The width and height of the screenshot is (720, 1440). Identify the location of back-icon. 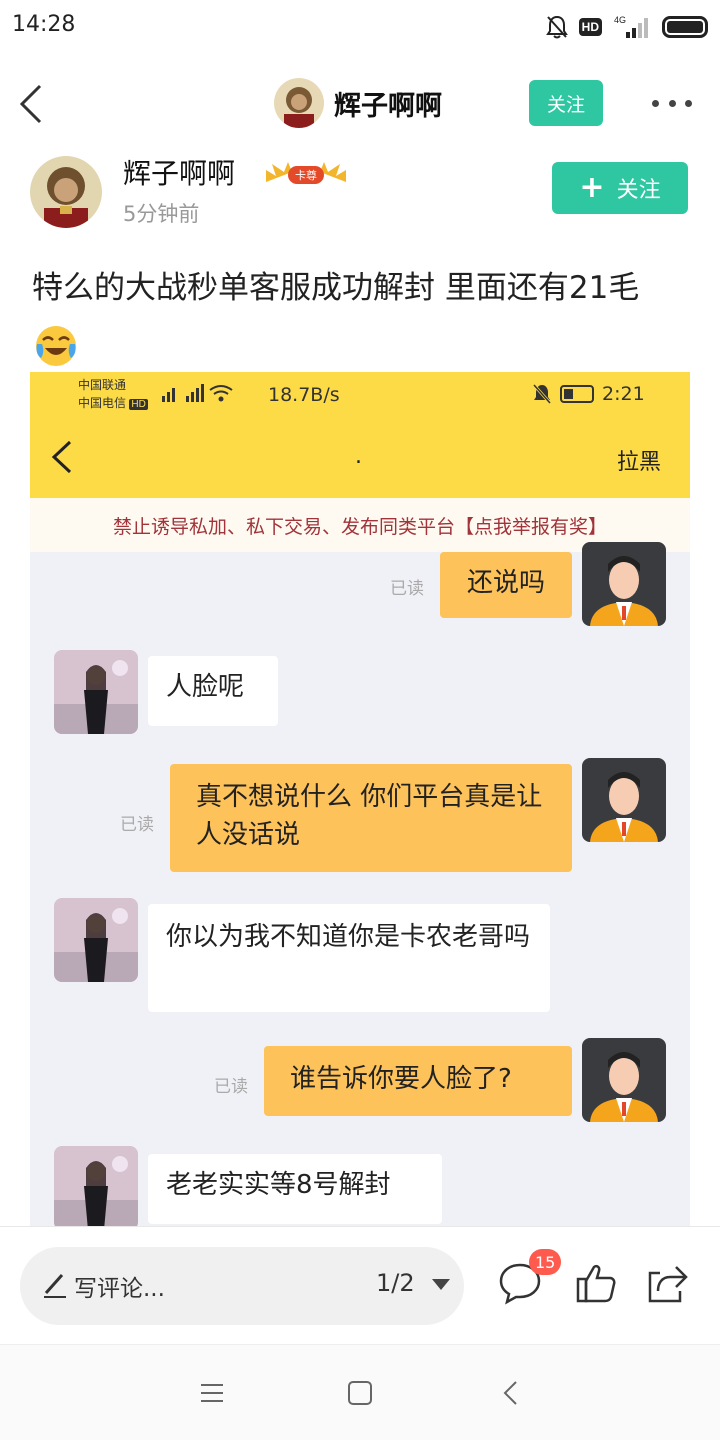
(512, 1393).